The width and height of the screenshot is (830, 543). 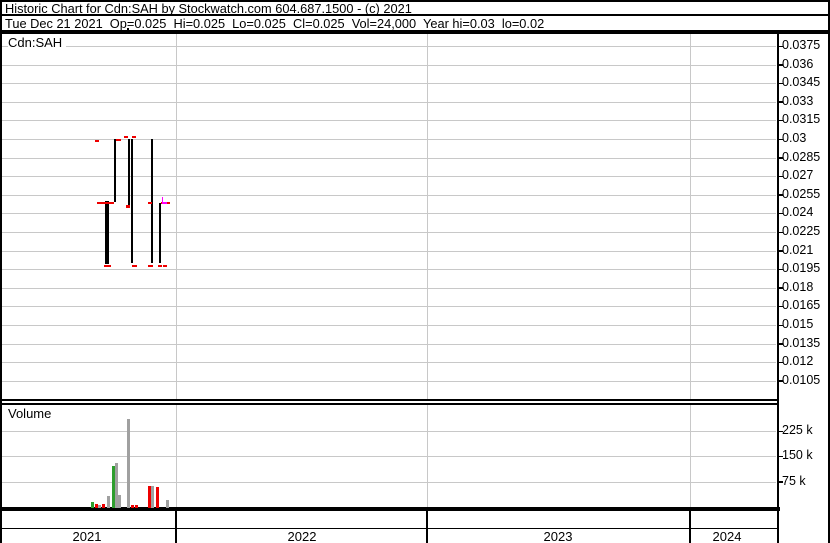 What do you see at coordinates (558, 535) in the screenshot?
I see `year-label: 2023` at bounding box center [558, 535].